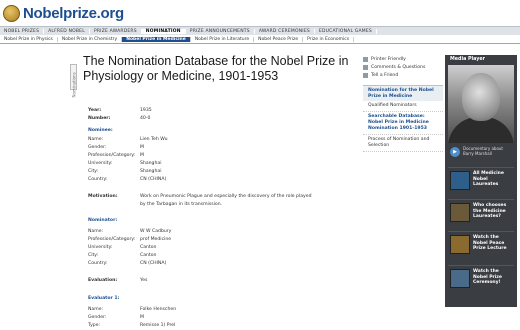 Image resolution: width=520 pixels, height=330 pixels. What do you see at coordinates (468, 59) in the screenshot?
I see `media-player-title: Media Player` at bounding box center [468, 59].